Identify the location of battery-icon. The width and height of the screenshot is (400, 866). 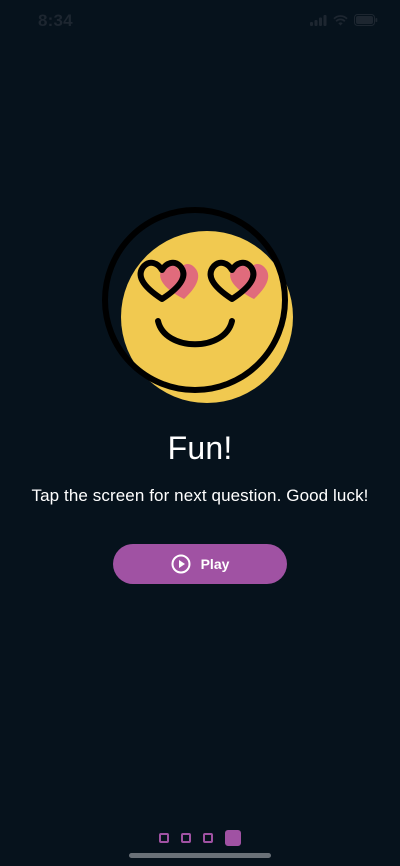
(366, 20).